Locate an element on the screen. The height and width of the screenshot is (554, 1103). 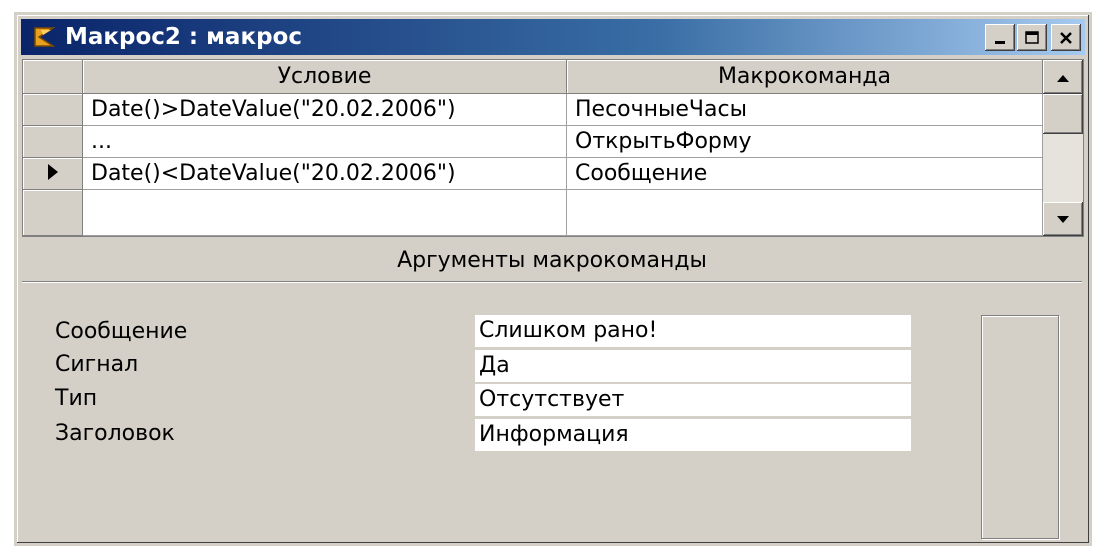
condition-cell is located at coordinates (325, 213).